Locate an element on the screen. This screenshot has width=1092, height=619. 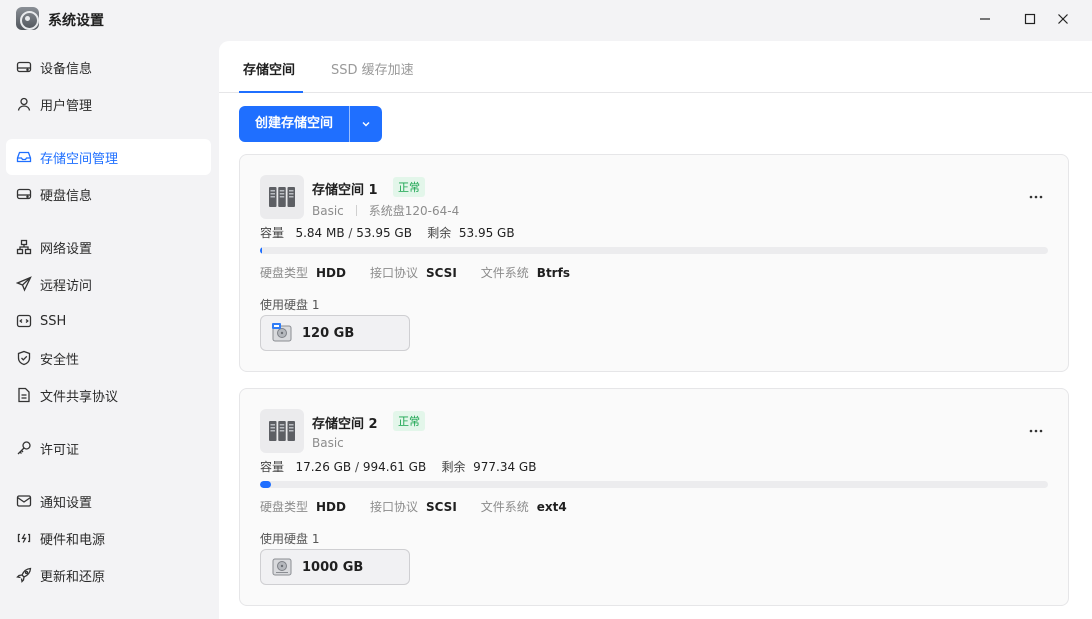
system-disk-label: 系统盘120-64-4 is located at coordinates (414, 211).